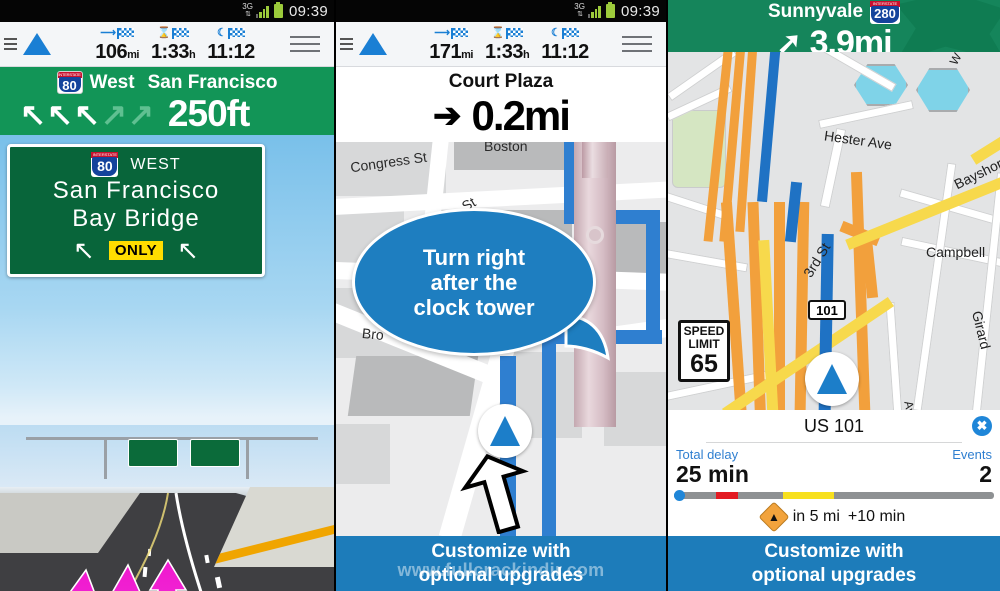 This screenshot has height=591, width=1000. Describe the element at coordinates (128, 574) in the screenshot. I see `magenta-route-arrows` at that location.